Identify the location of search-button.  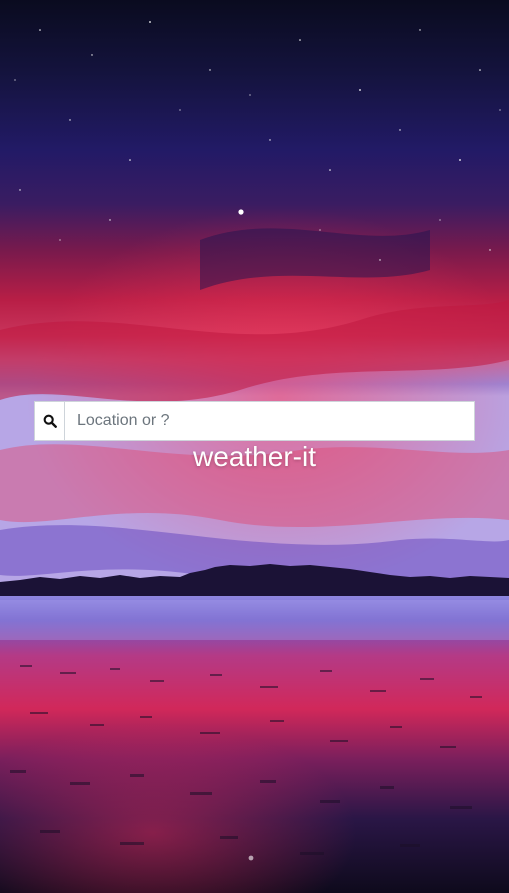
(50, 421).